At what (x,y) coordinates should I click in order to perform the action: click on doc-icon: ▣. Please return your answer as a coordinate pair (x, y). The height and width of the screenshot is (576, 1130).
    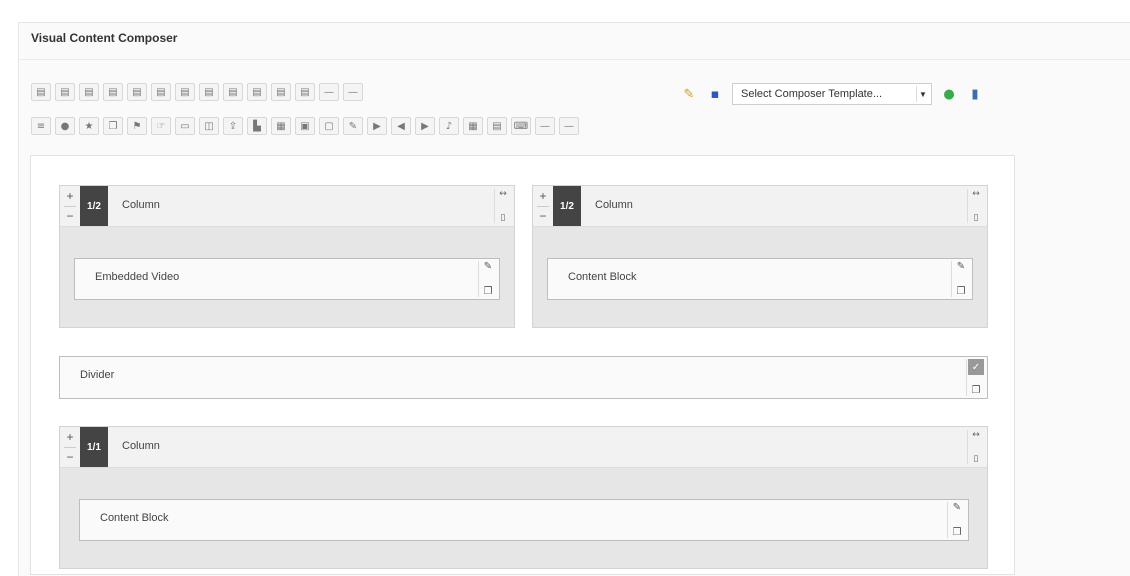
    Looking at the image, I should click on (305, 126).